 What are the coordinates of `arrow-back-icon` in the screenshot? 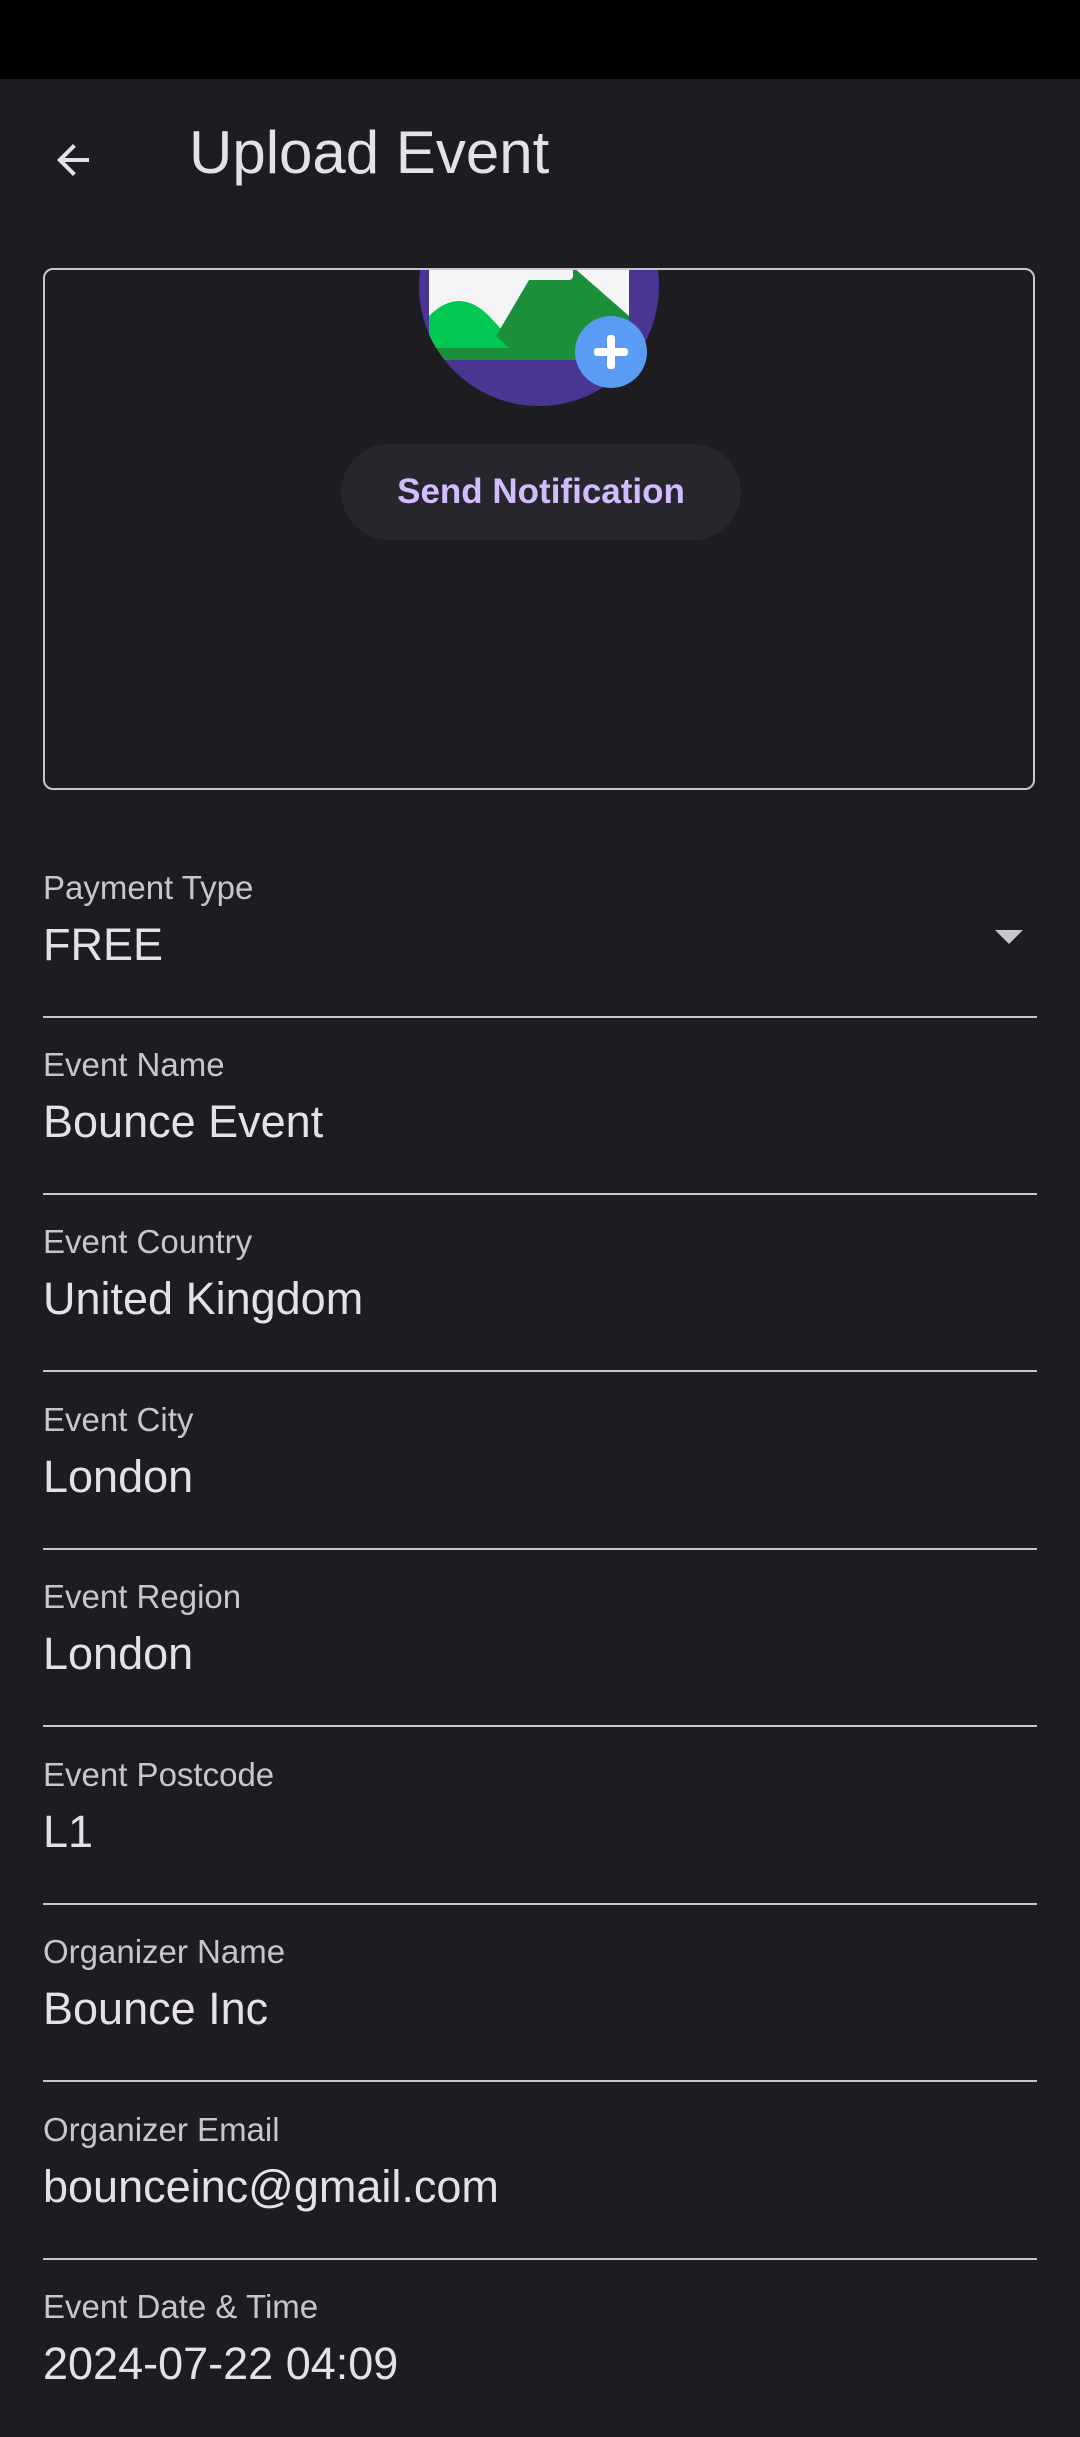 It's located at (73, 160).